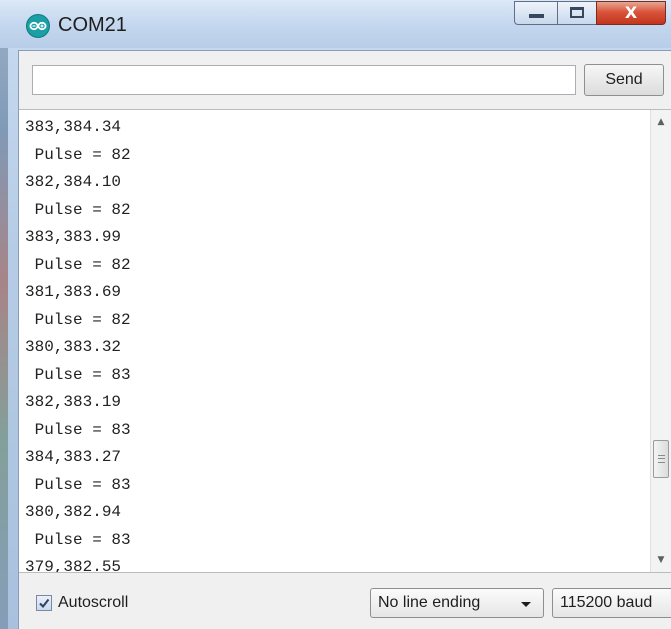 The width and height of the screenshot is (671, 629). Describe the element at coordinates (4, 314) in the screenshot. I see `background-bleed` at that location.